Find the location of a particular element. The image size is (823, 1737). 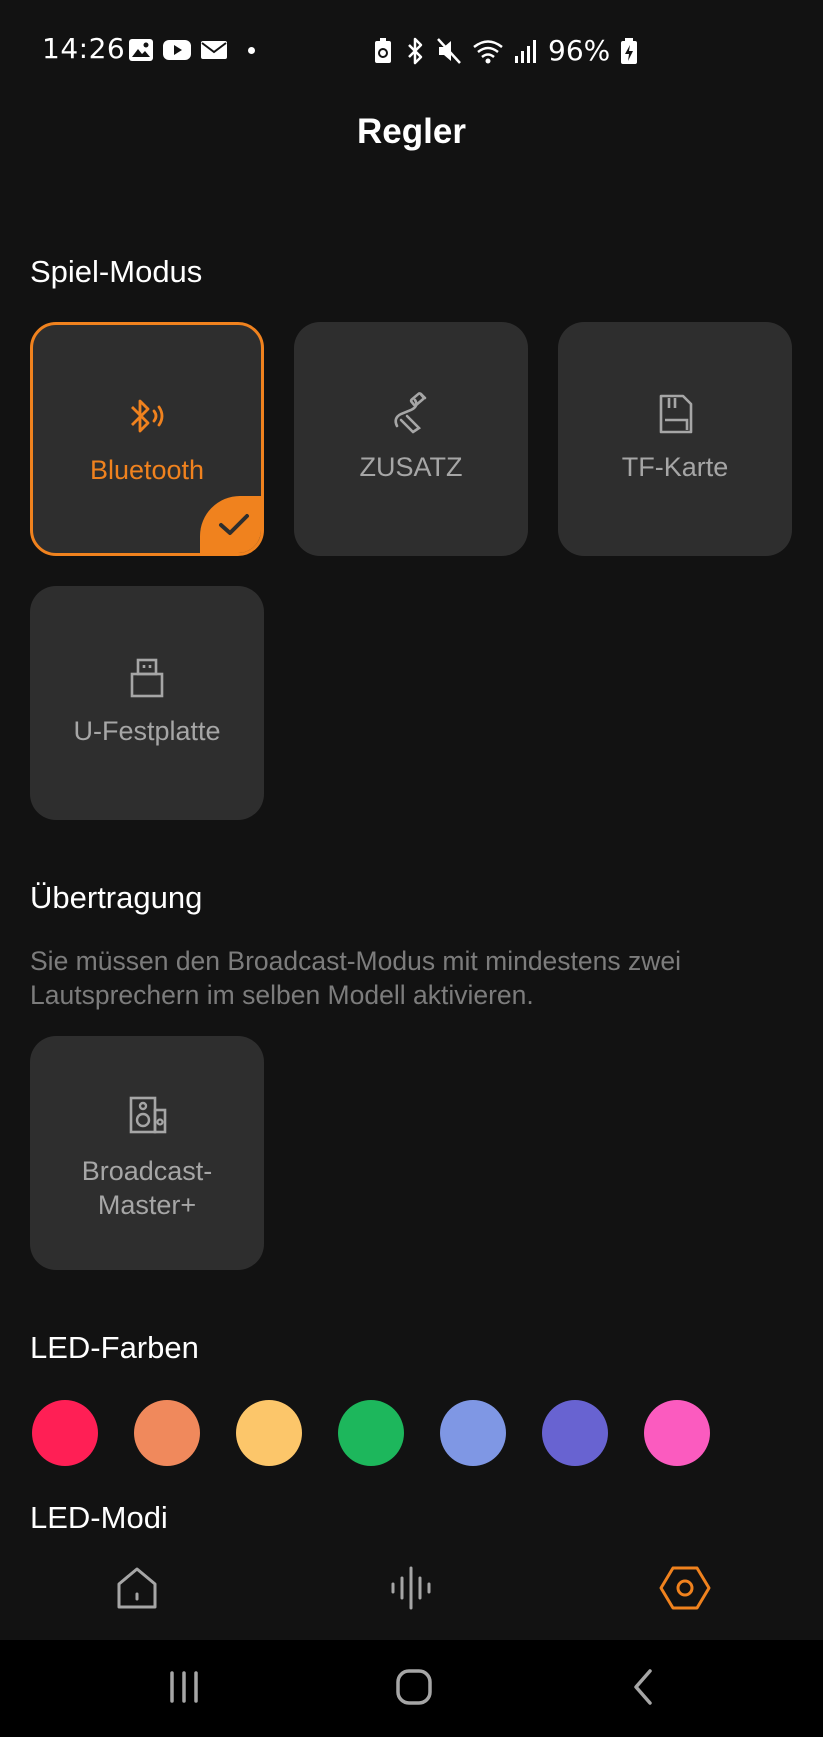

home-icon is located at coordinates (137, 1588).